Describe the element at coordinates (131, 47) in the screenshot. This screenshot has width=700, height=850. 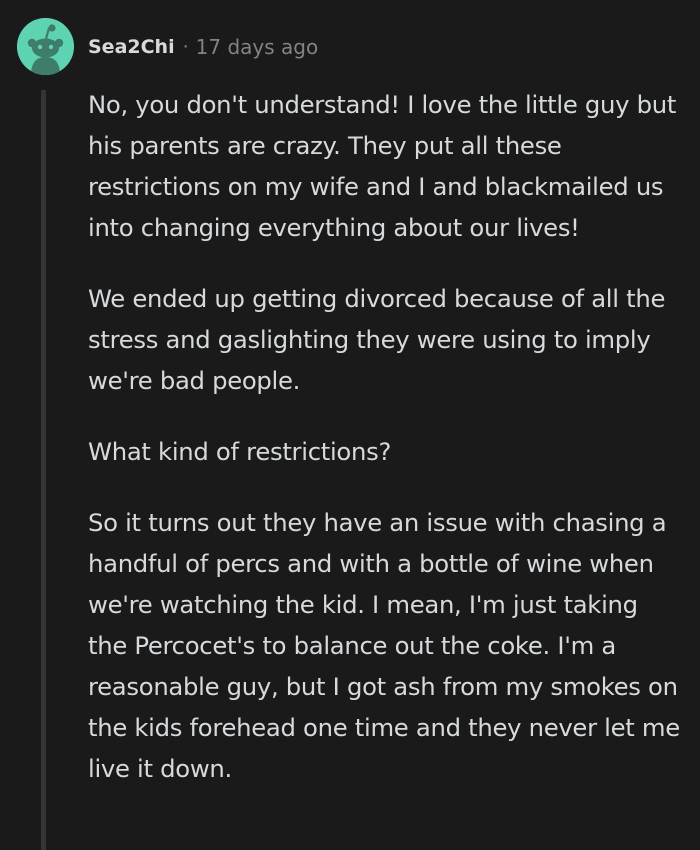
I see `username-link: Sea2Chi` at that location.